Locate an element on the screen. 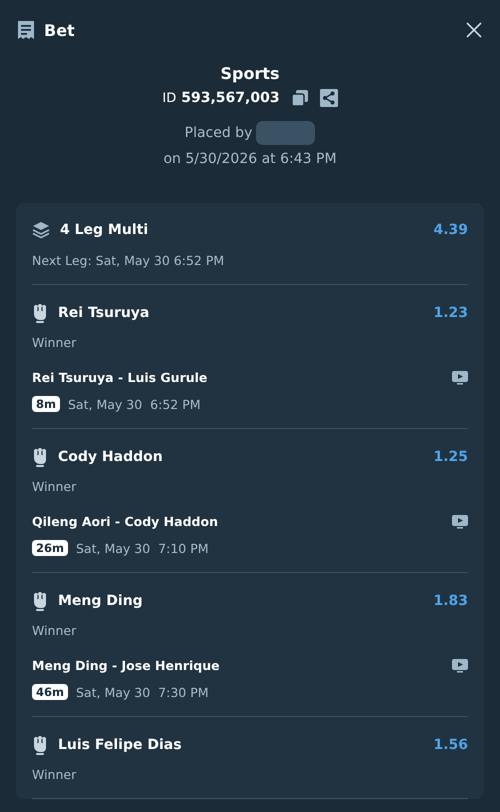 The image size is (500, 812). event-name: Qileng Aori - Cody Haddon is located at coordinates (125, 521).